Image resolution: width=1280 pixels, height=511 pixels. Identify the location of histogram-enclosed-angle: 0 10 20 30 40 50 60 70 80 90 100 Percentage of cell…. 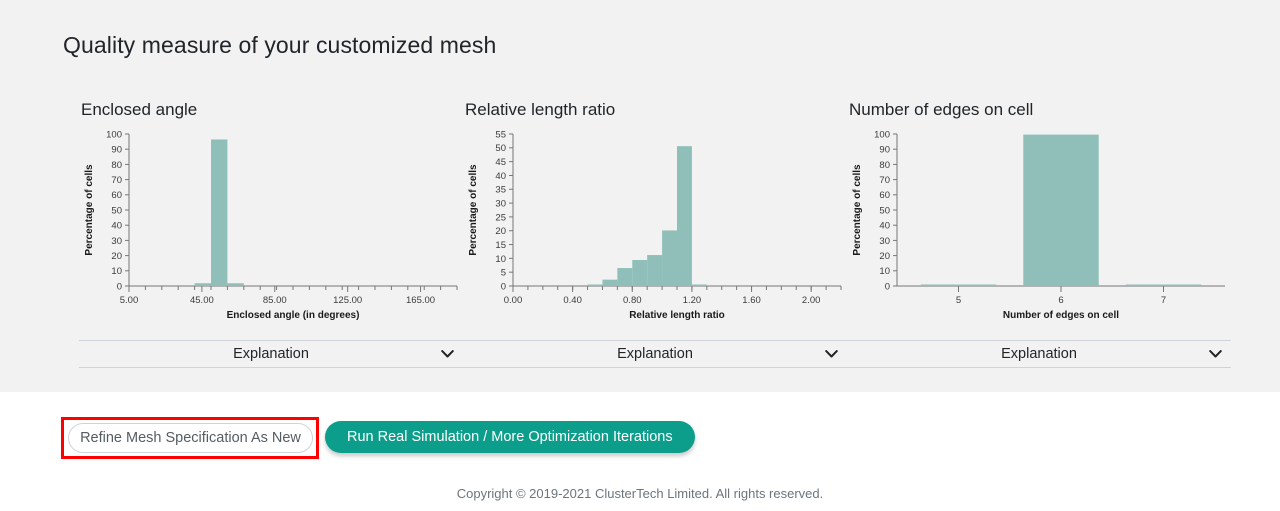
(271, 226).